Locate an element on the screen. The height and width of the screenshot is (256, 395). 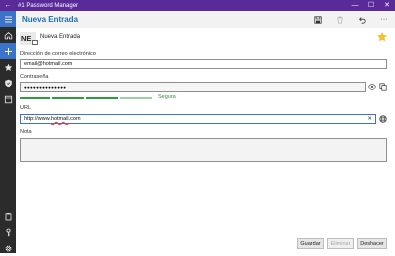
password-label: Contraseña is located at coordinates (34, 77).